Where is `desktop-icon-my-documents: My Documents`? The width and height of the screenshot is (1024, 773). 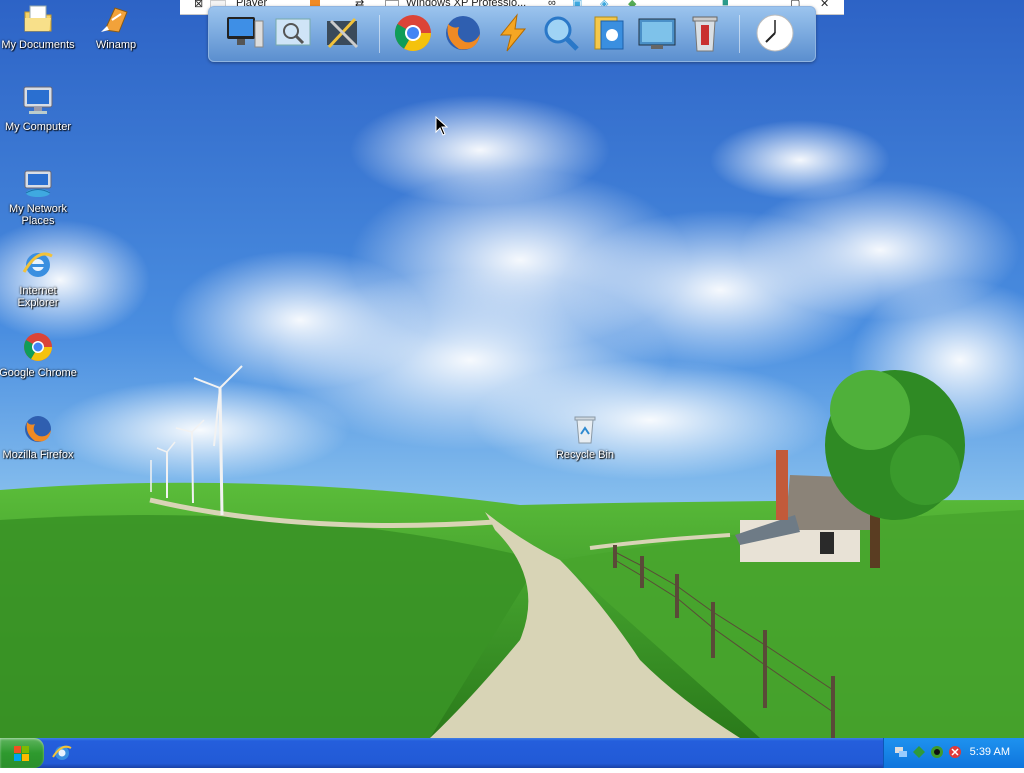 desktop-icon-my-documents: My Documents is located at coordinates (39, 26).